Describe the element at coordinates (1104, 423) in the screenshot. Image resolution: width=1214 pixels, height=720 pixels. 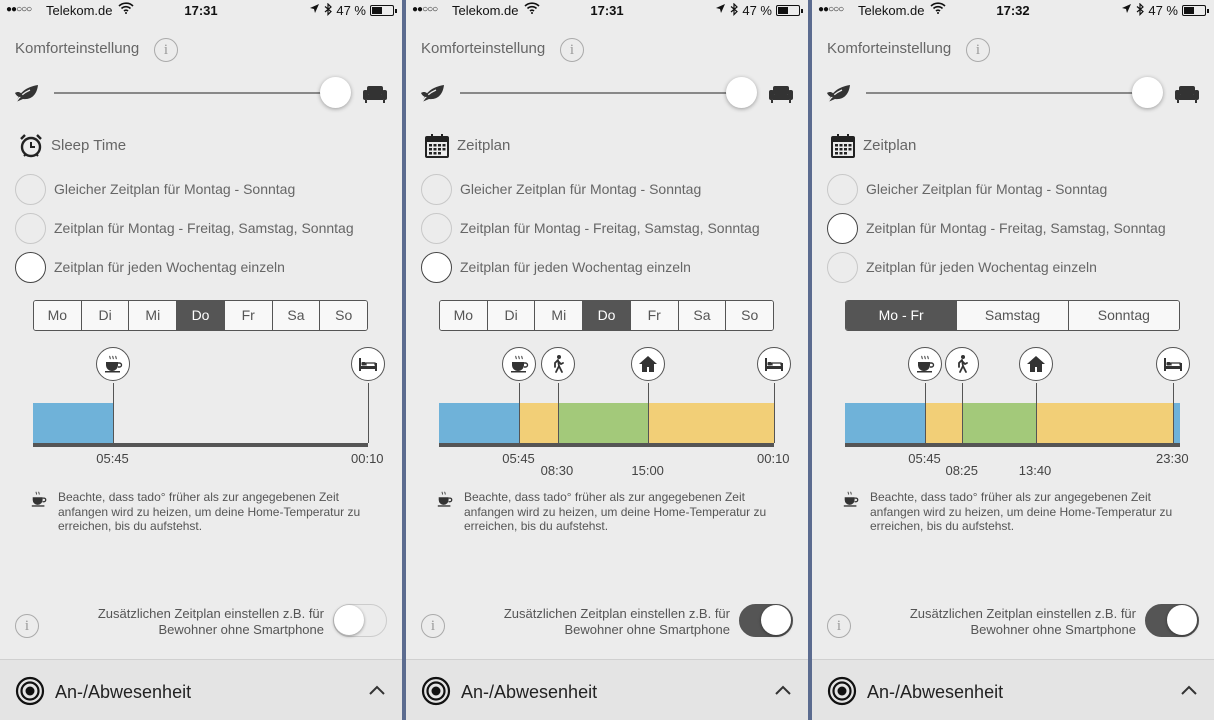
I see `timeline-segment-evening` at that location.